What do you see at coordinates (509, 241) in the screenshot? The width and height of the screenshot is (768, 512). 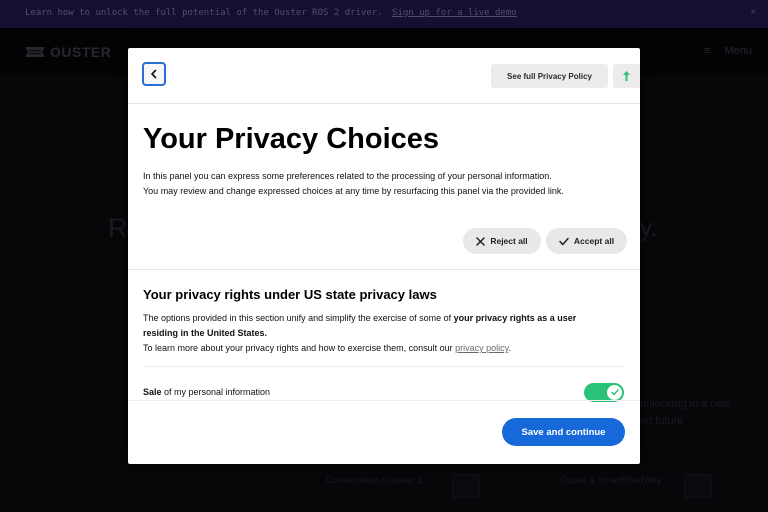 I see `reject-all-label: Reject all` at bounding box center [509, 241].